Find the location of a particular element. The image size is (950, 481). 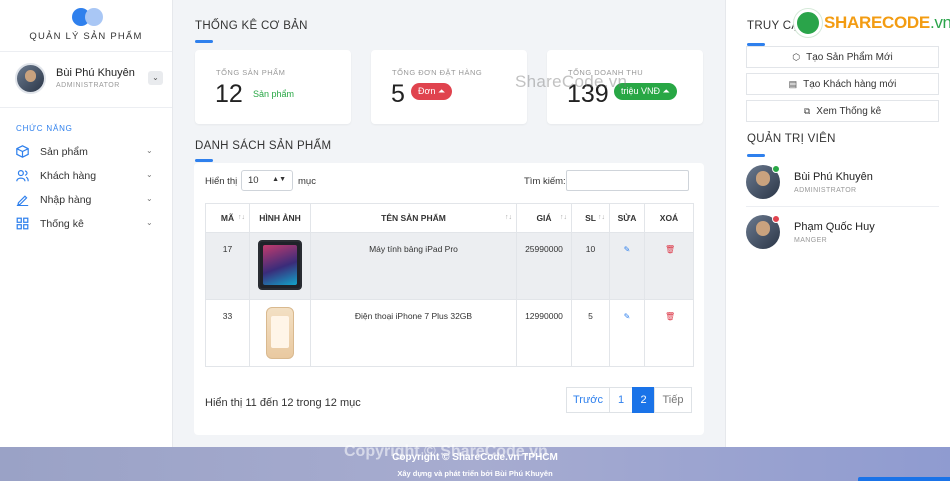

chart-icon: ⧉ is located at coordinates (807, 111).